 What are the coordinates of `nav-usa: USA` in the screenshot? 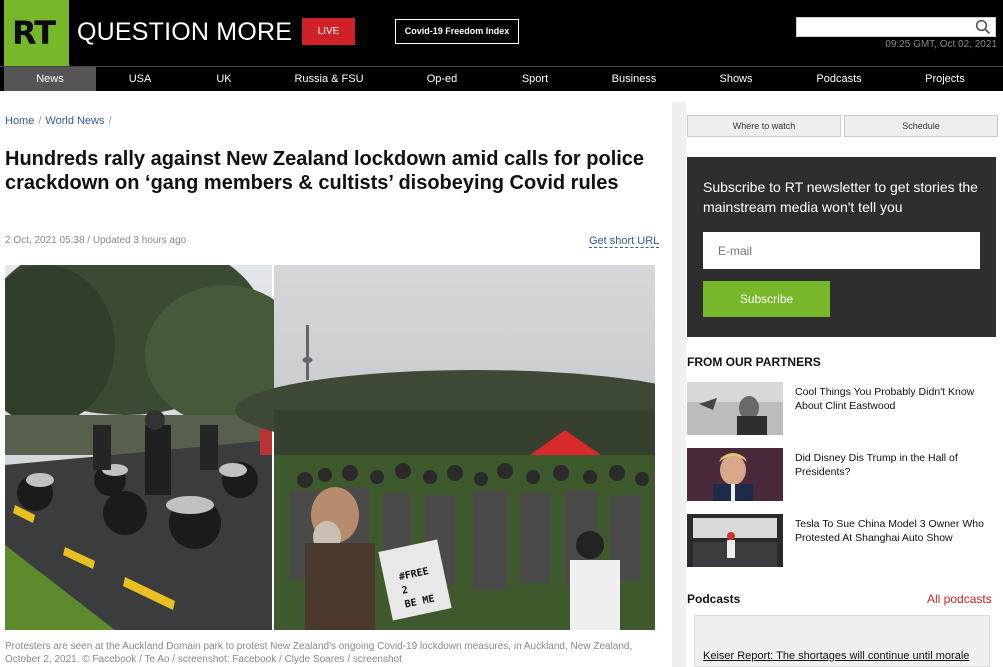 It's located at (140, 79).